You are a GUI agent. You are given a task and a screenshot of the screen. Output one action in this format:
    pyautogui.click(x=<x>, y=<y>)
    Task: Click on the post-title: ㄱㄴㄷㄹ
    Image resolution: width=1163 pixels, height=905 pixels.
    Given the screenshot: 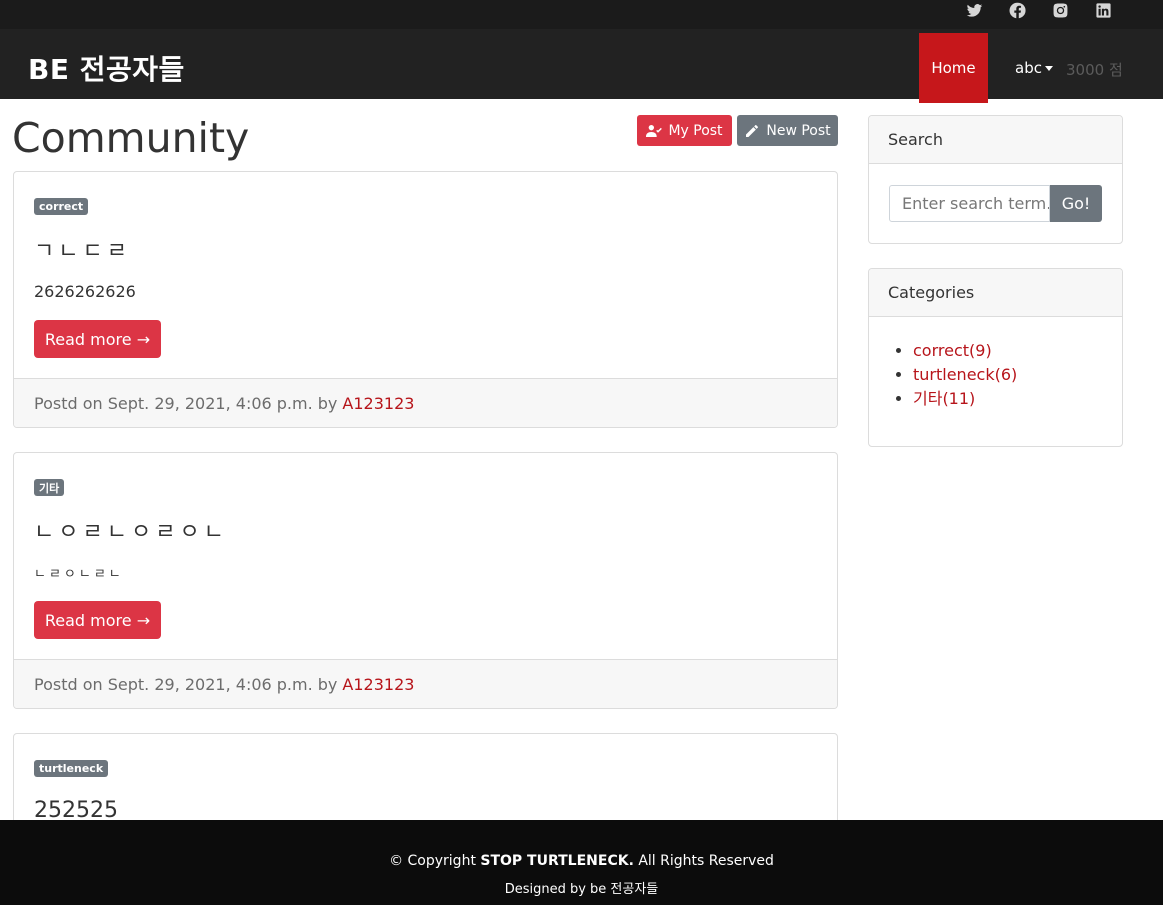 What is the action you would take?
    pyautogui.click(x=82, y=251)
    